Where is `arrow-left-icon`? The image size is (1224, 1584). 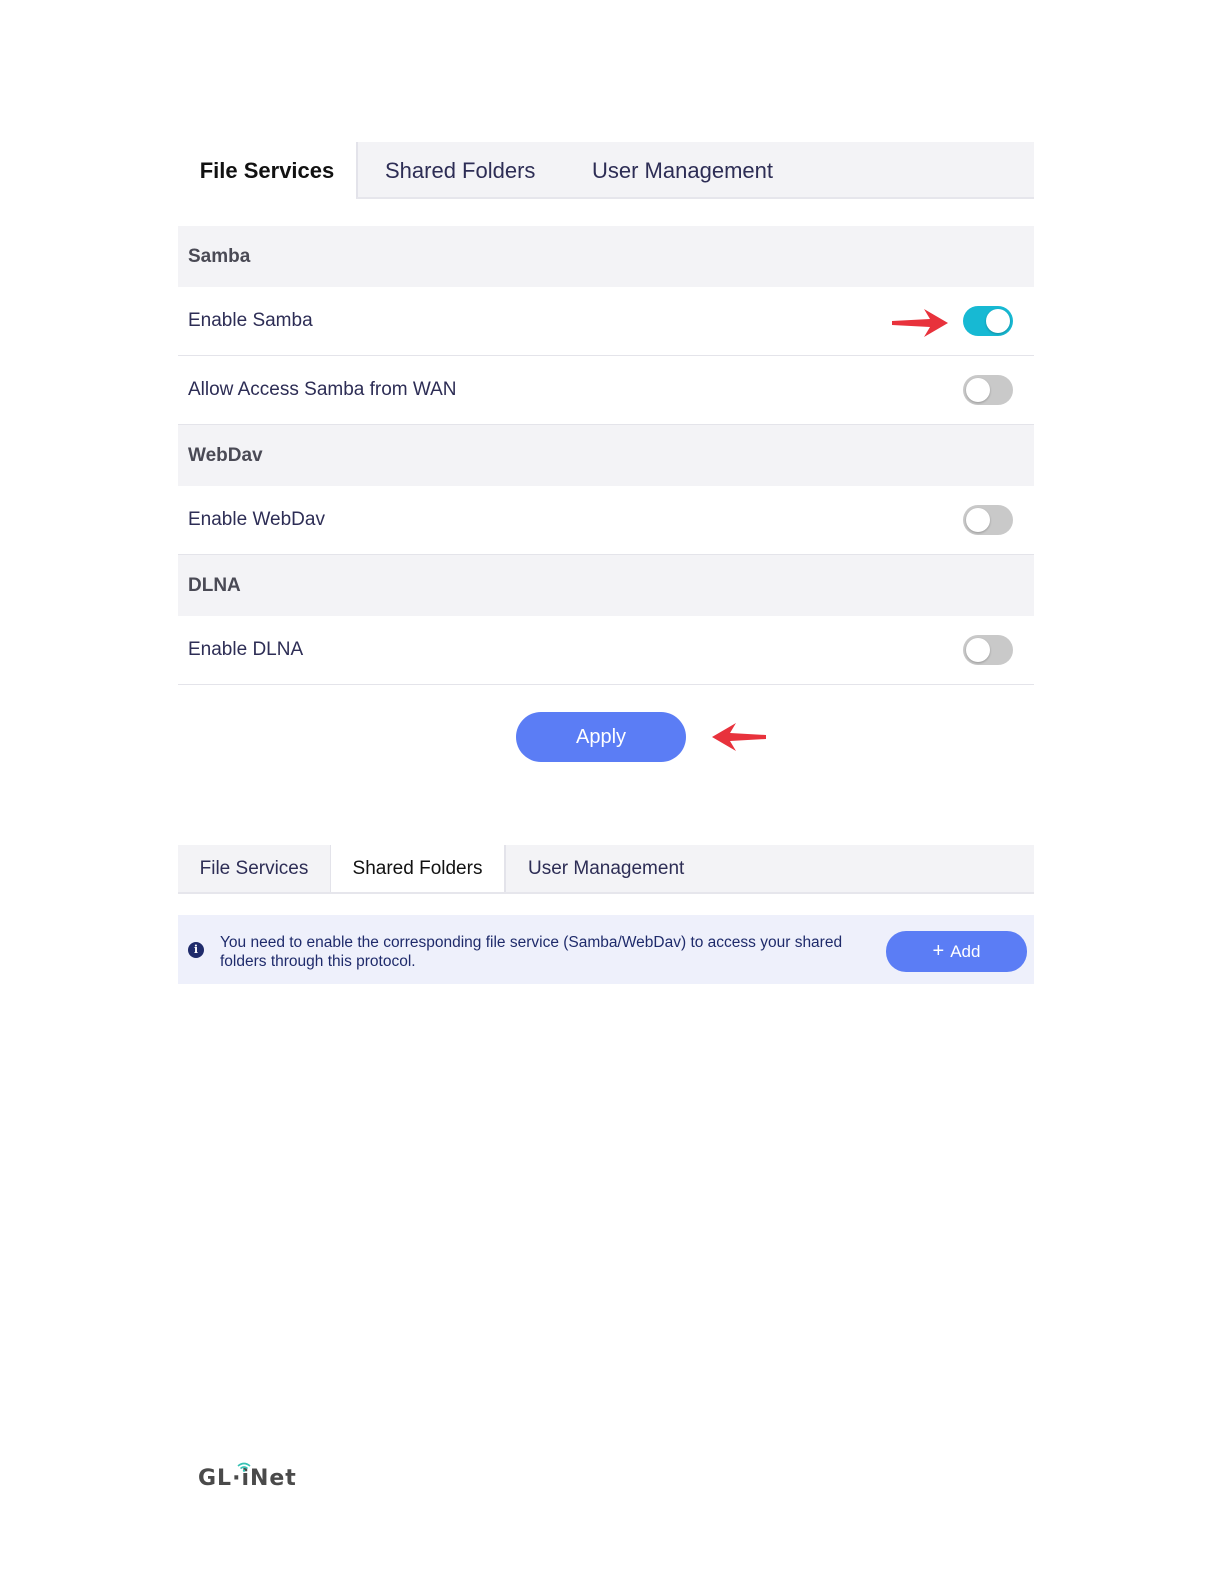 arrow-left-icon is located at coordinates (739, 737).